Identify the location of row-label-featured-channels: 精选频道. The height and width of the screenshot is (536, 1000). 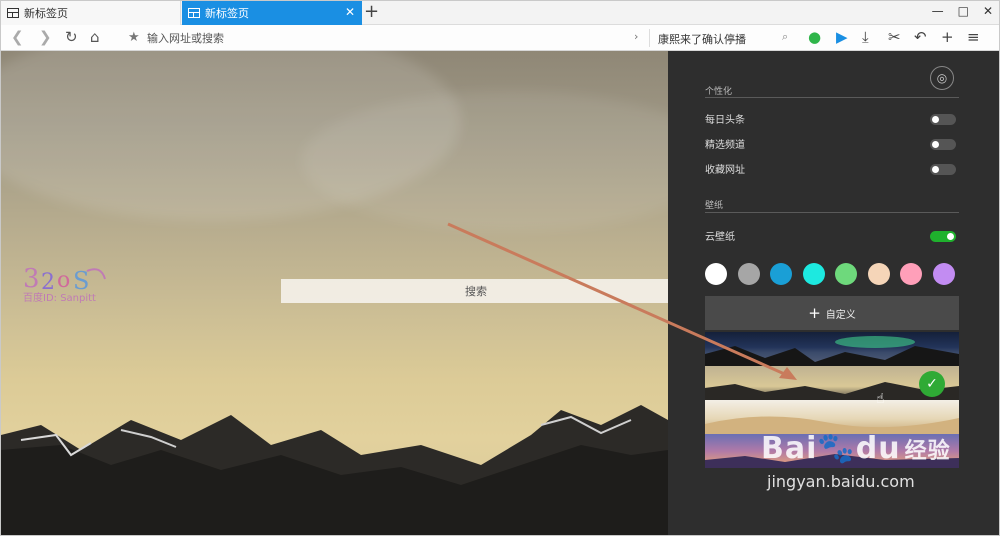
(725, 145).